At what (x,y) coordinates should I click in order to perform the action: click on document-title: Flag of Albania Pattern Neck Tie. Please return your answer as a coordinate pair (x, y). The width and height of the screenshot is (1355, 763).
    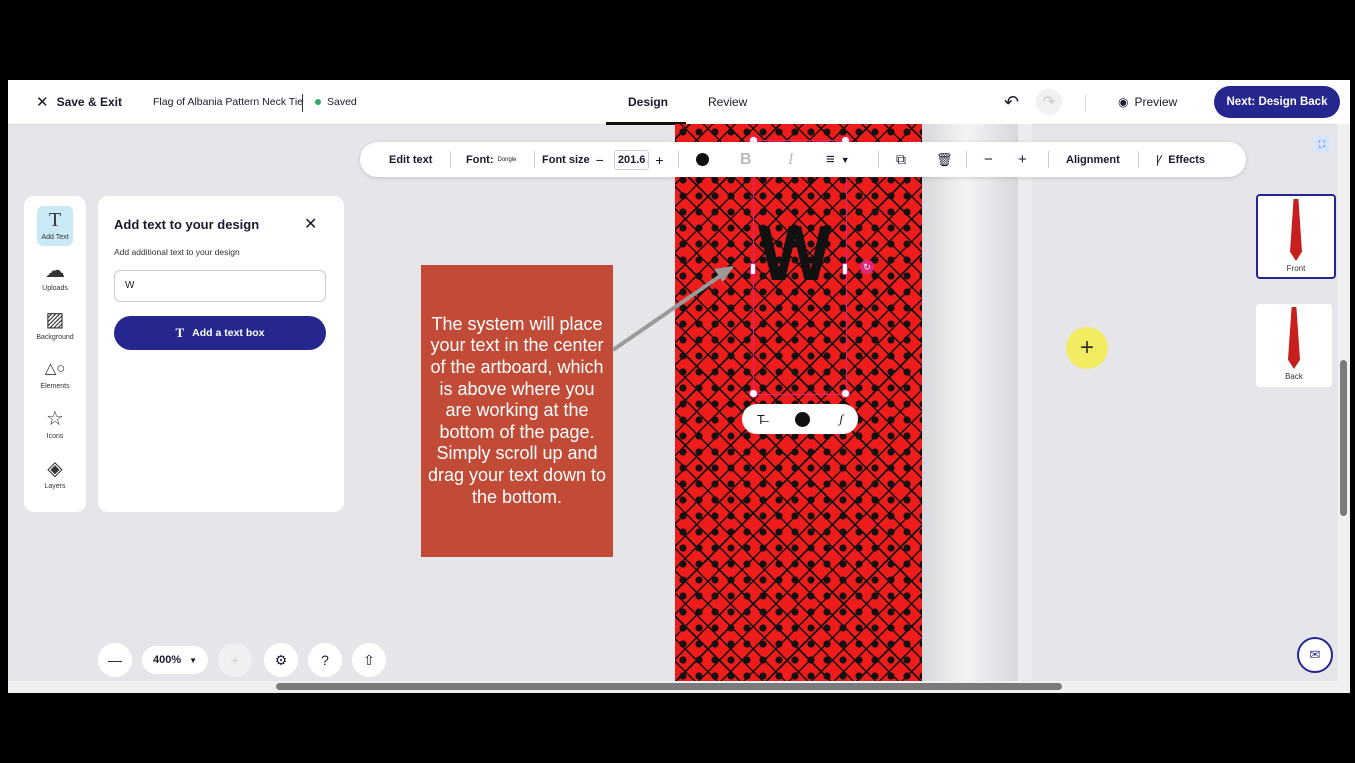
    Looking at the image, I should click on (228, 102).